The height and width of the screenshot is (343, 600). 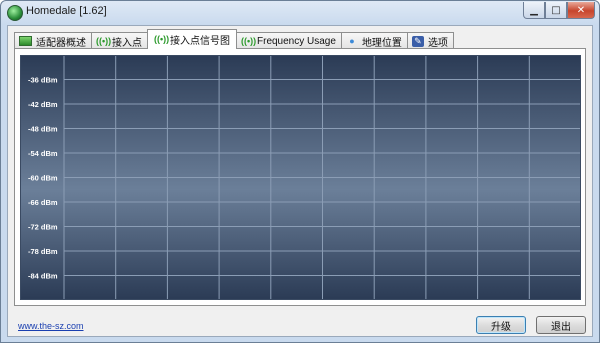 What do you see at coordinates (15, 13) in the screenshot?
I see `app-globe-icon` at bounding box center [15, 13].